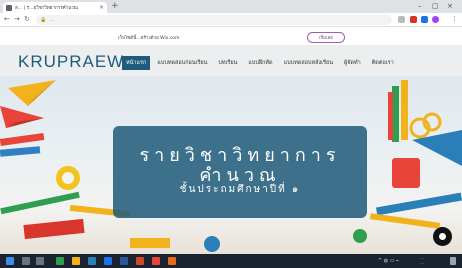  I want to click on file-explorer-icon, so click(76, 261).